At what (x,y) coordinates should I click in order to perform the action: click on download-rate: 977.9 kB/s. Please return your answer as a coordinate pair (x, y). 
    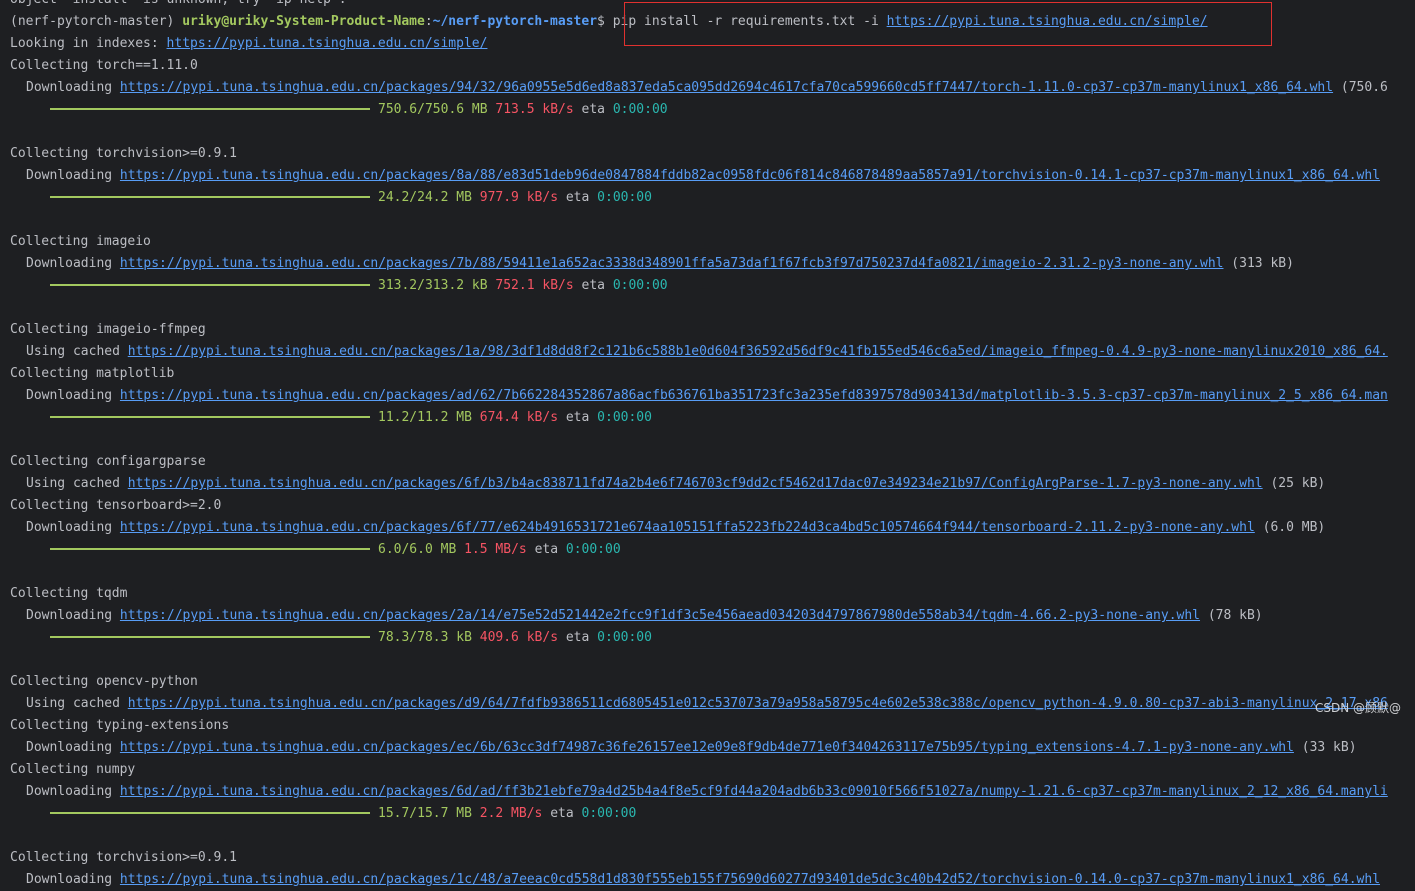
    Looking at the image, I should click on (519, 197).